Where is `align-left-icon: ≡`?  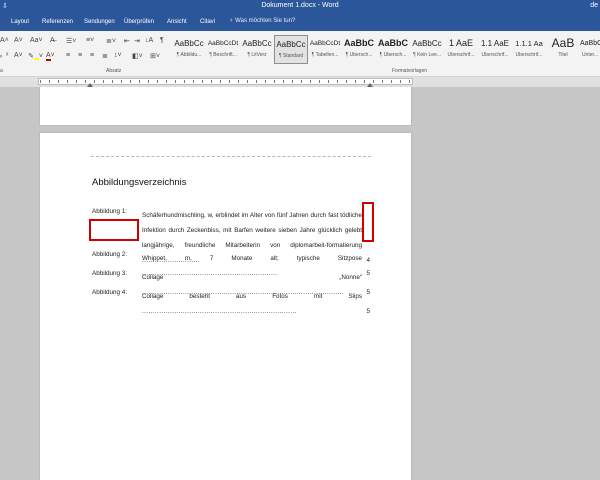
align-left-icon: ≡ is located at coordinates (68, 55).